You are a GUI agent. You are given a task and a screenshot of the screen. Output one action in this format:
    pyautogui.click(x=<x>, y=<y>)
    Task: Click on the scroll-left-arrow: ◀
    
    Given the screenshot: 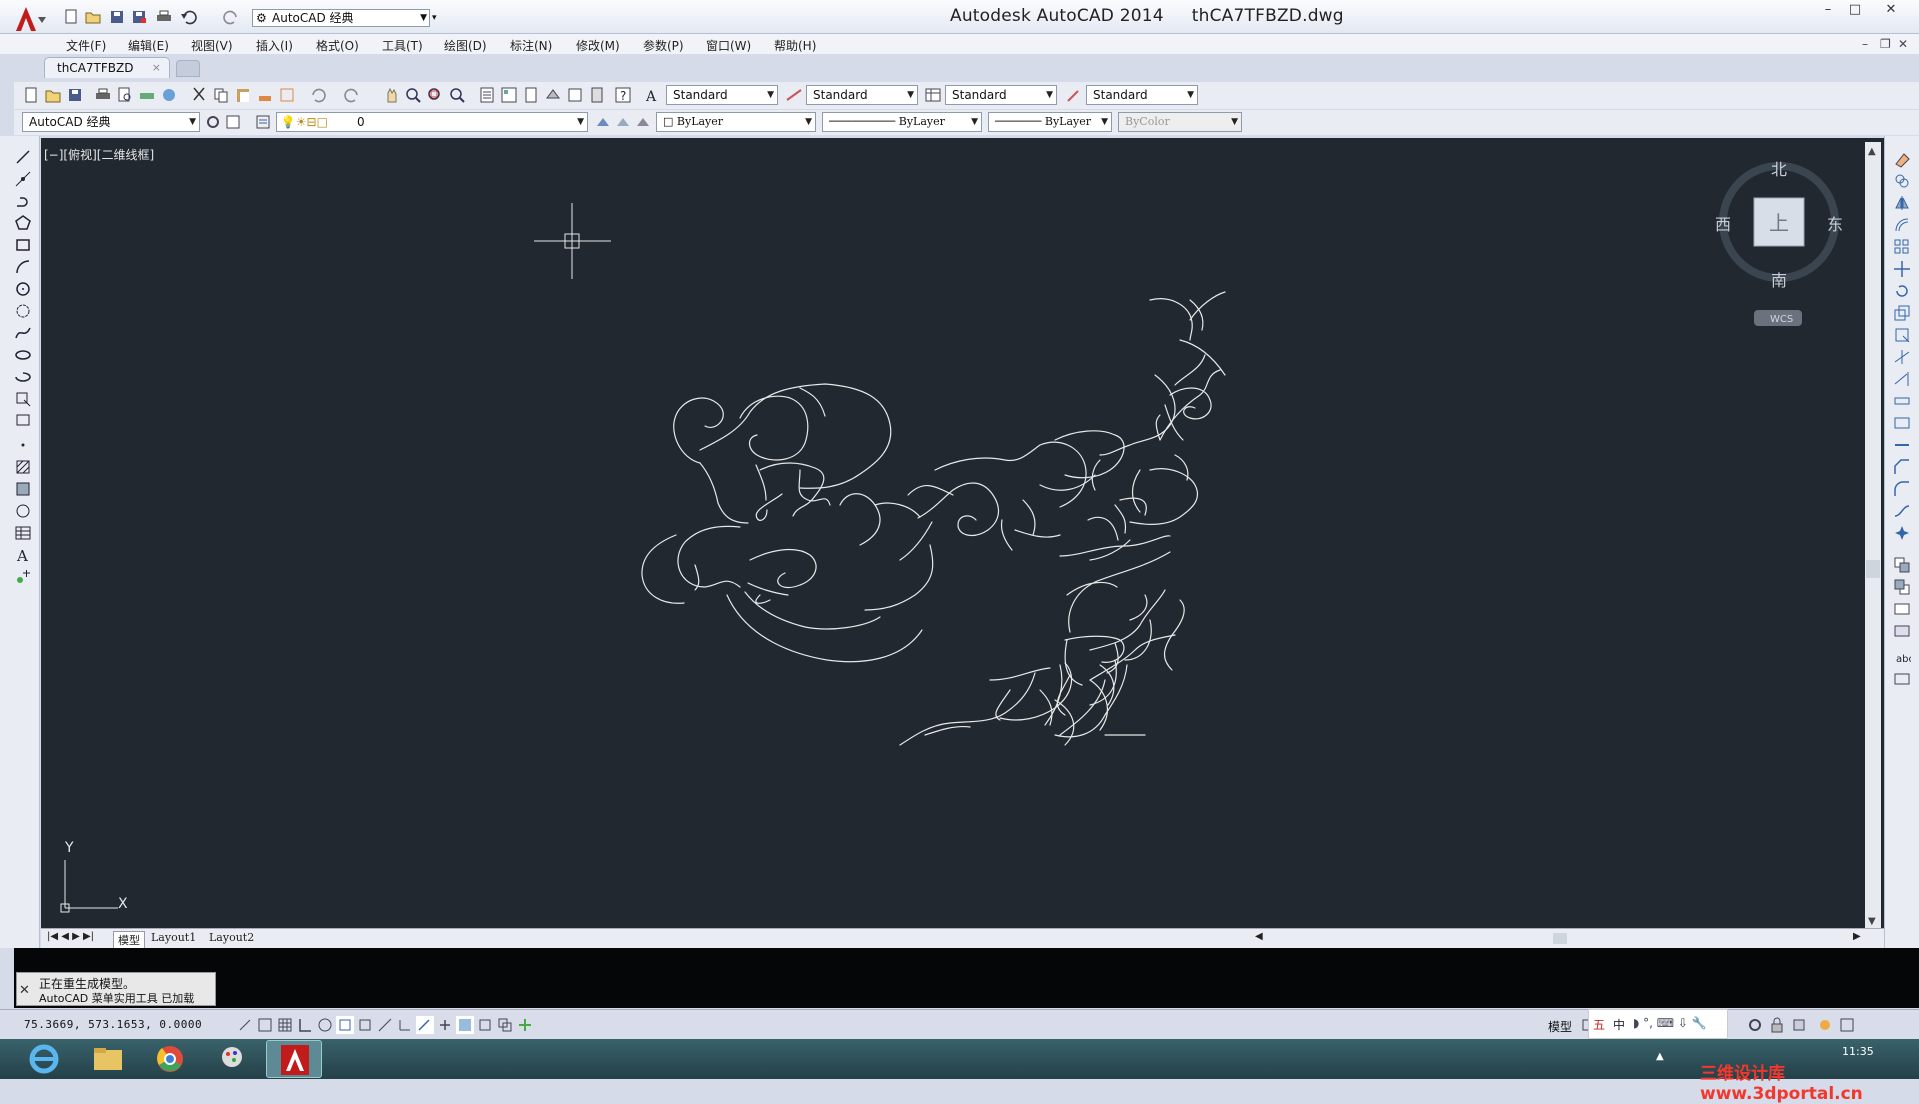 What is the action you would take?
    pyautogui.click(x=1259, y=936)
    